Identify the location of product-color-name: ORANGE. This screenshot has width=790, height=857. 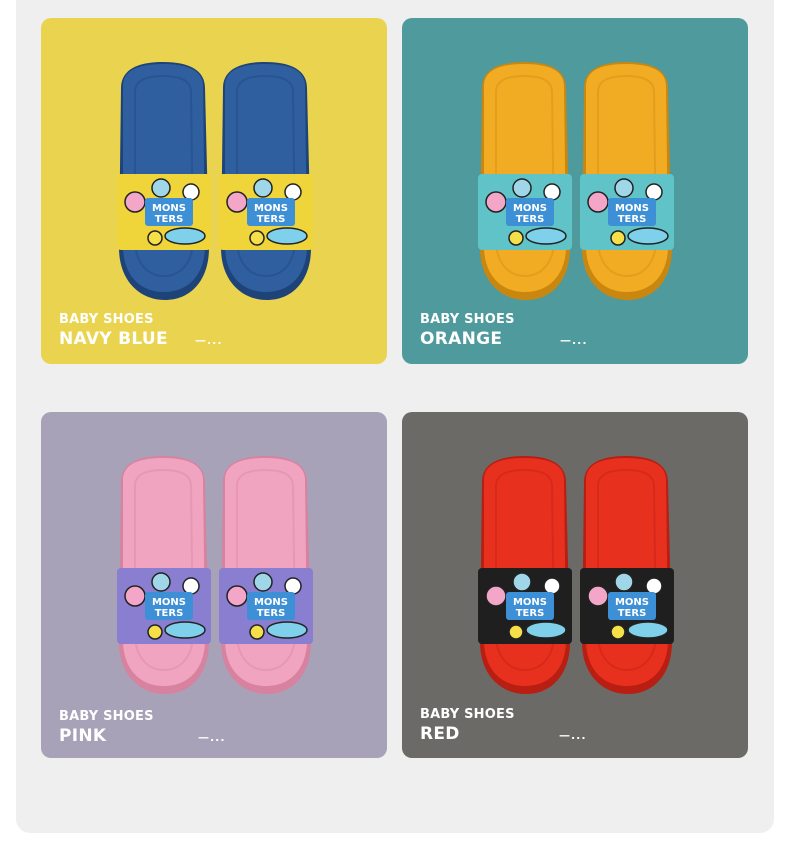
(461, 339).